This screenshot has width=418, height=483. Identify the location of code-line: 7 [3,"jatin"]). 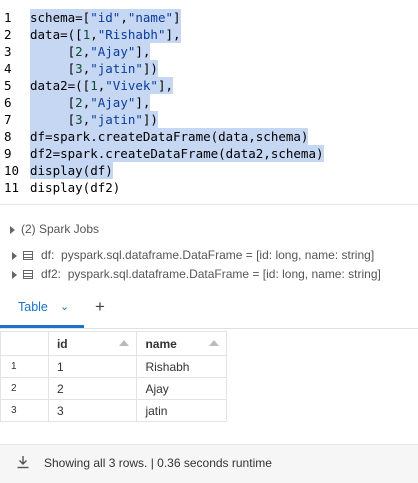
(209, 119).